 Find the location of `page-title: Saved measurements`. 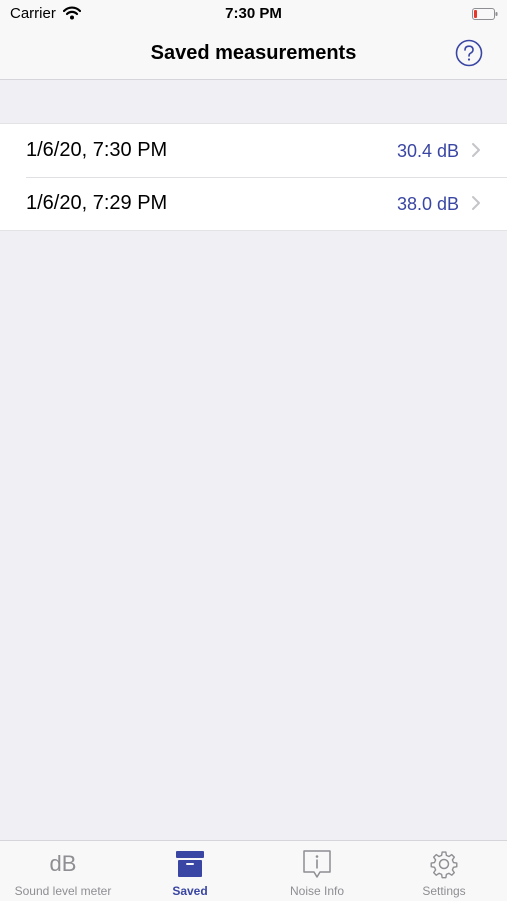

page-title: Saved measurements is located at coordinates (253, 53).